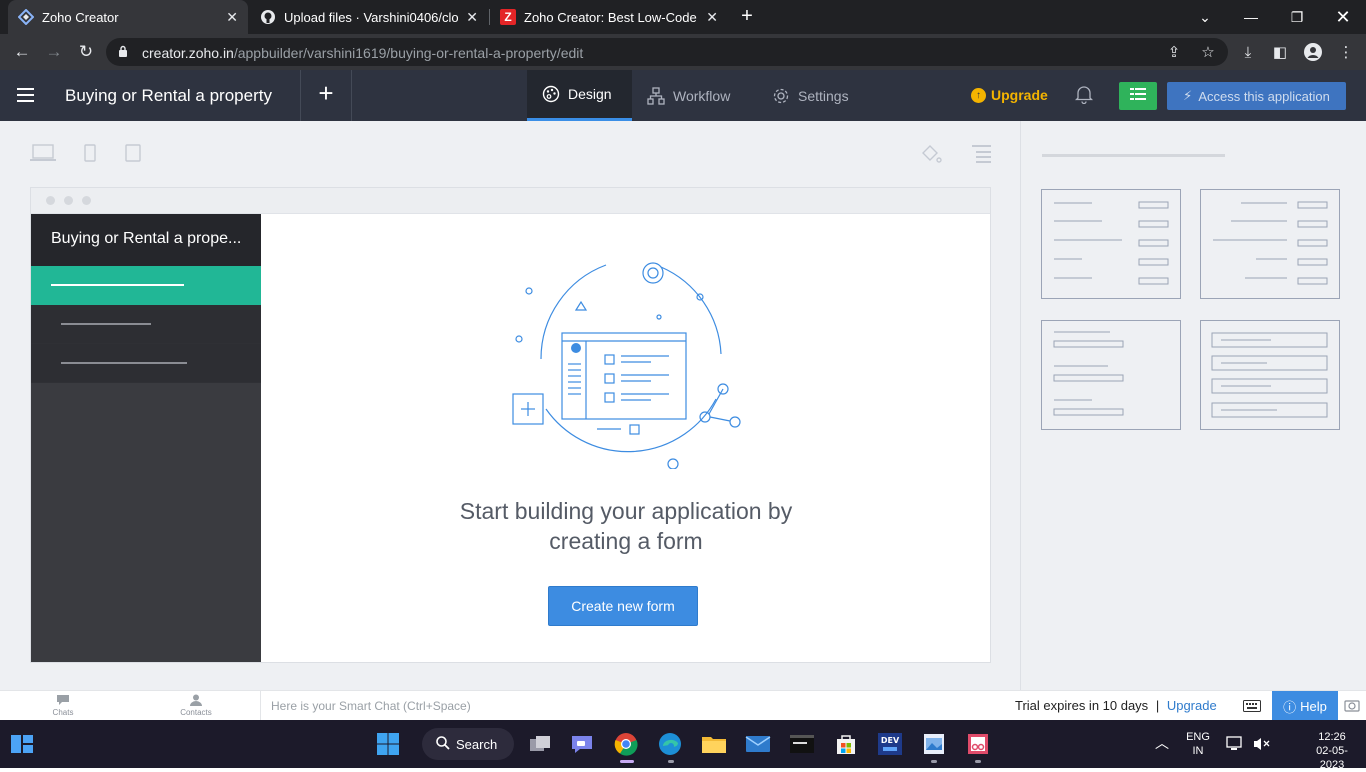 This screenshot has height=772, width=1366. I want to click on taskbar-search: Search, so click(468, 744).